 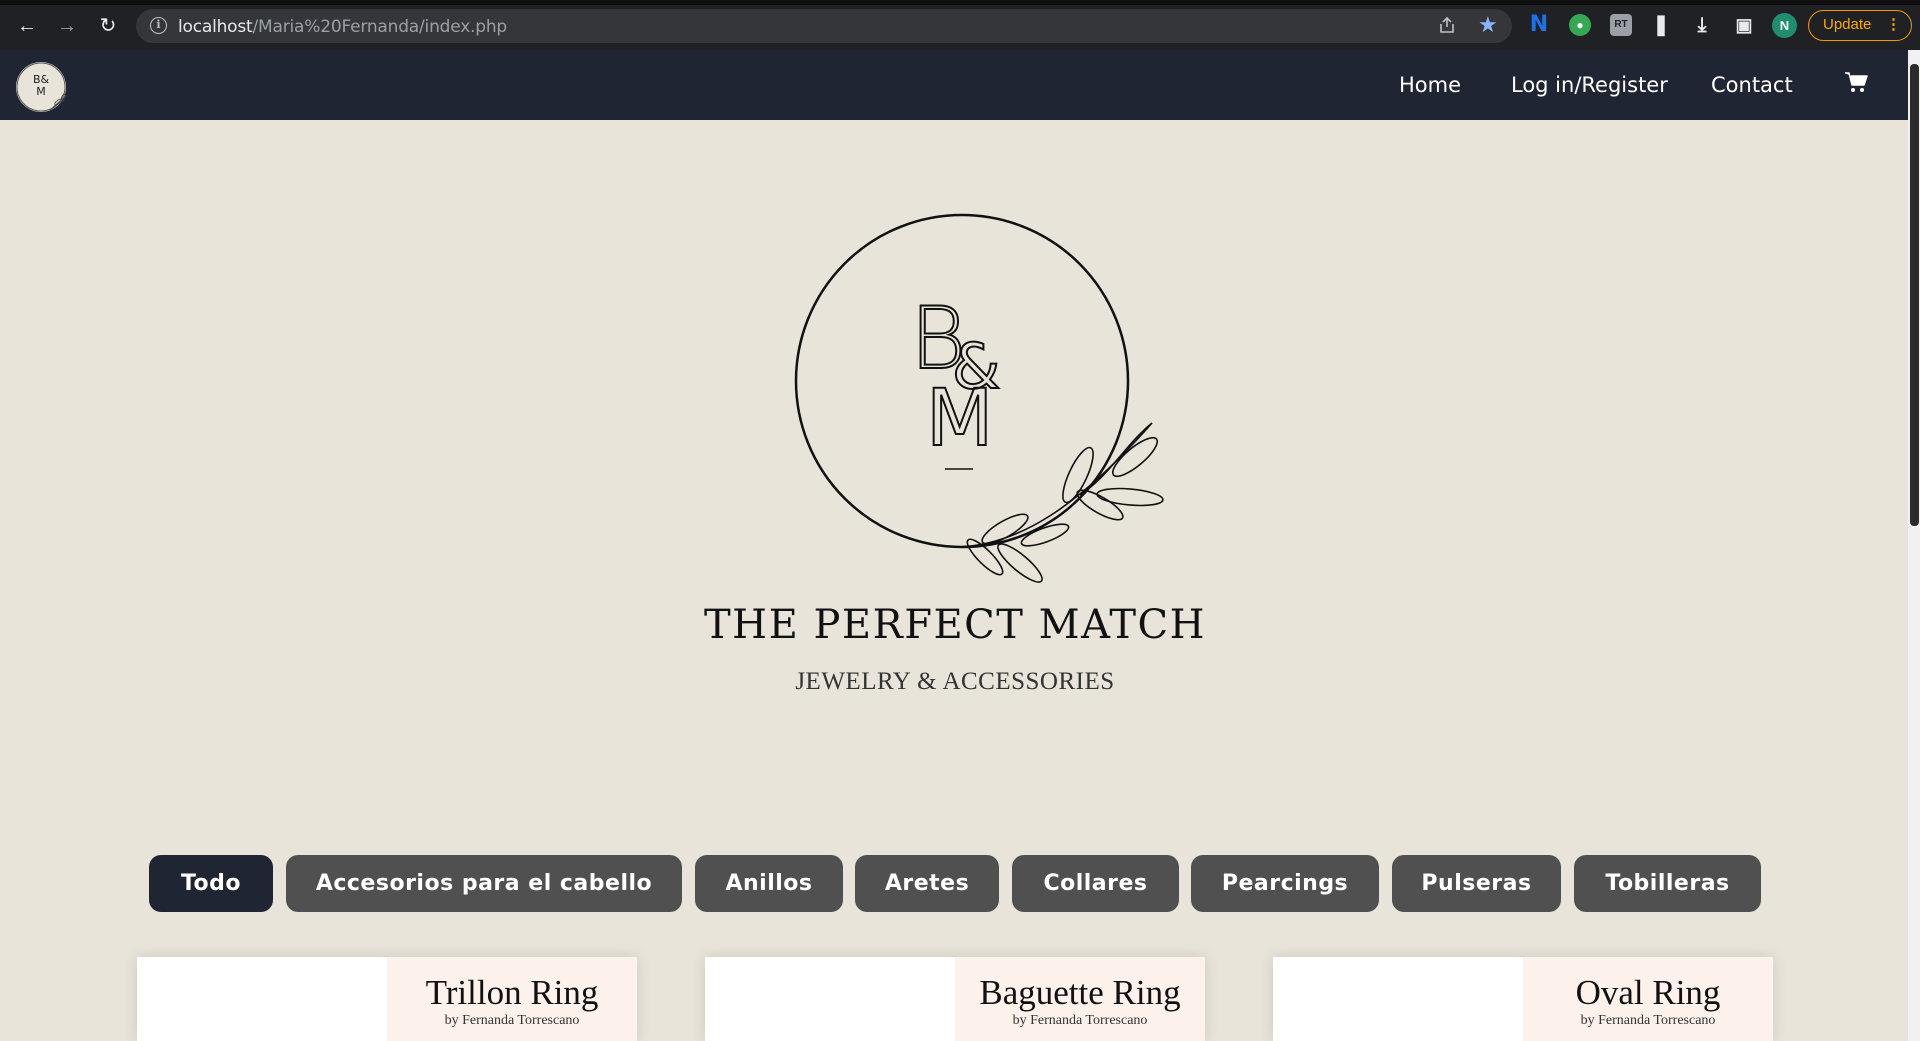 What do you see at coordinates (1752, 85) in the screenshot?
I see `nav-contact-link: Contact` at bounding box center [1752, 85].